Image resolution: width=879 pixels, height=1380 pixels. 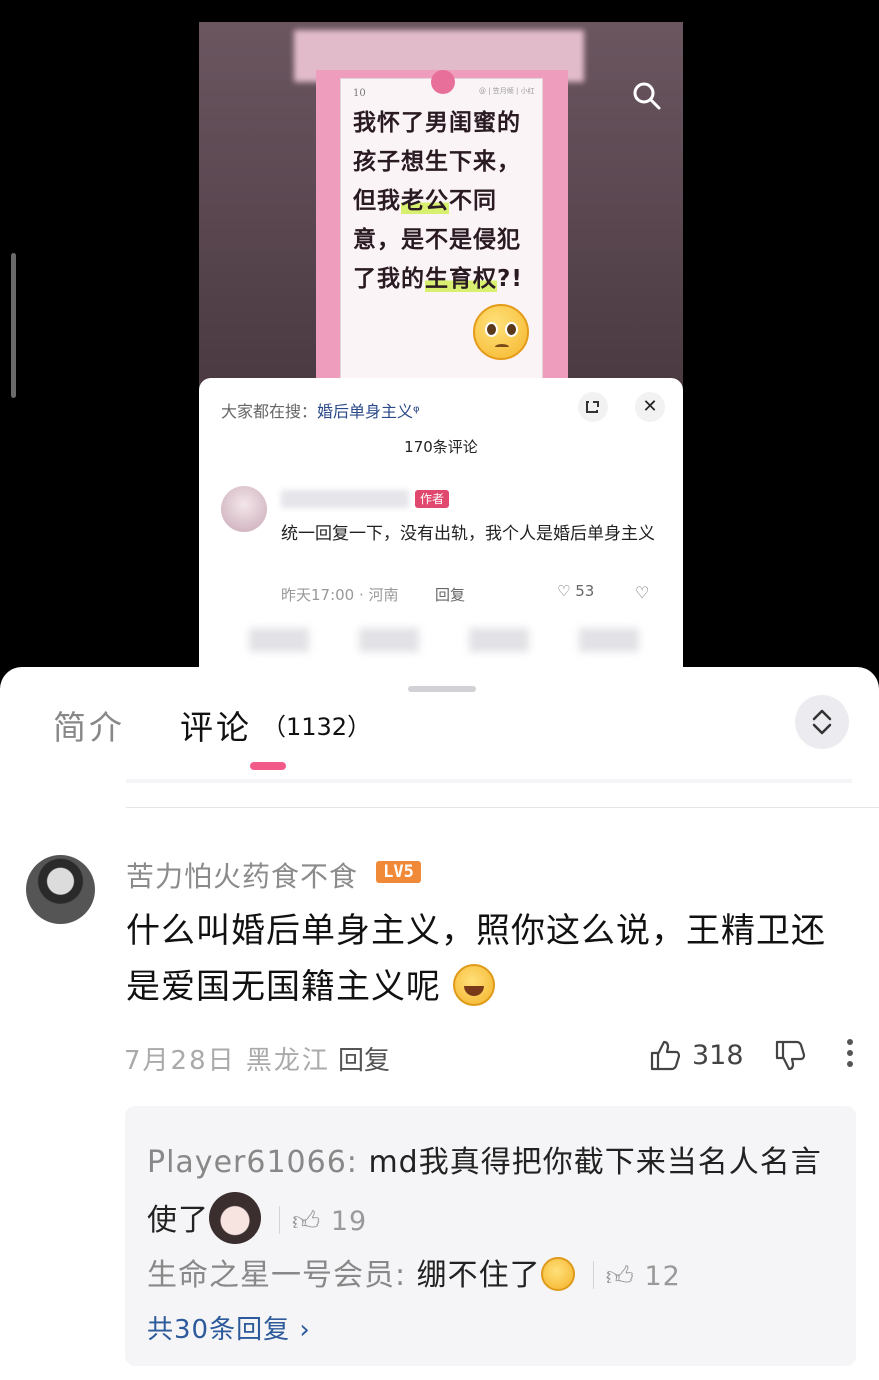 What do you see at coordinates (487, 1192) in the screenshot?
I see `reply-item: Player61066: md我真得把你截下来当名人名言使了 👍︎ 19` at bounding box center [487, 1192].